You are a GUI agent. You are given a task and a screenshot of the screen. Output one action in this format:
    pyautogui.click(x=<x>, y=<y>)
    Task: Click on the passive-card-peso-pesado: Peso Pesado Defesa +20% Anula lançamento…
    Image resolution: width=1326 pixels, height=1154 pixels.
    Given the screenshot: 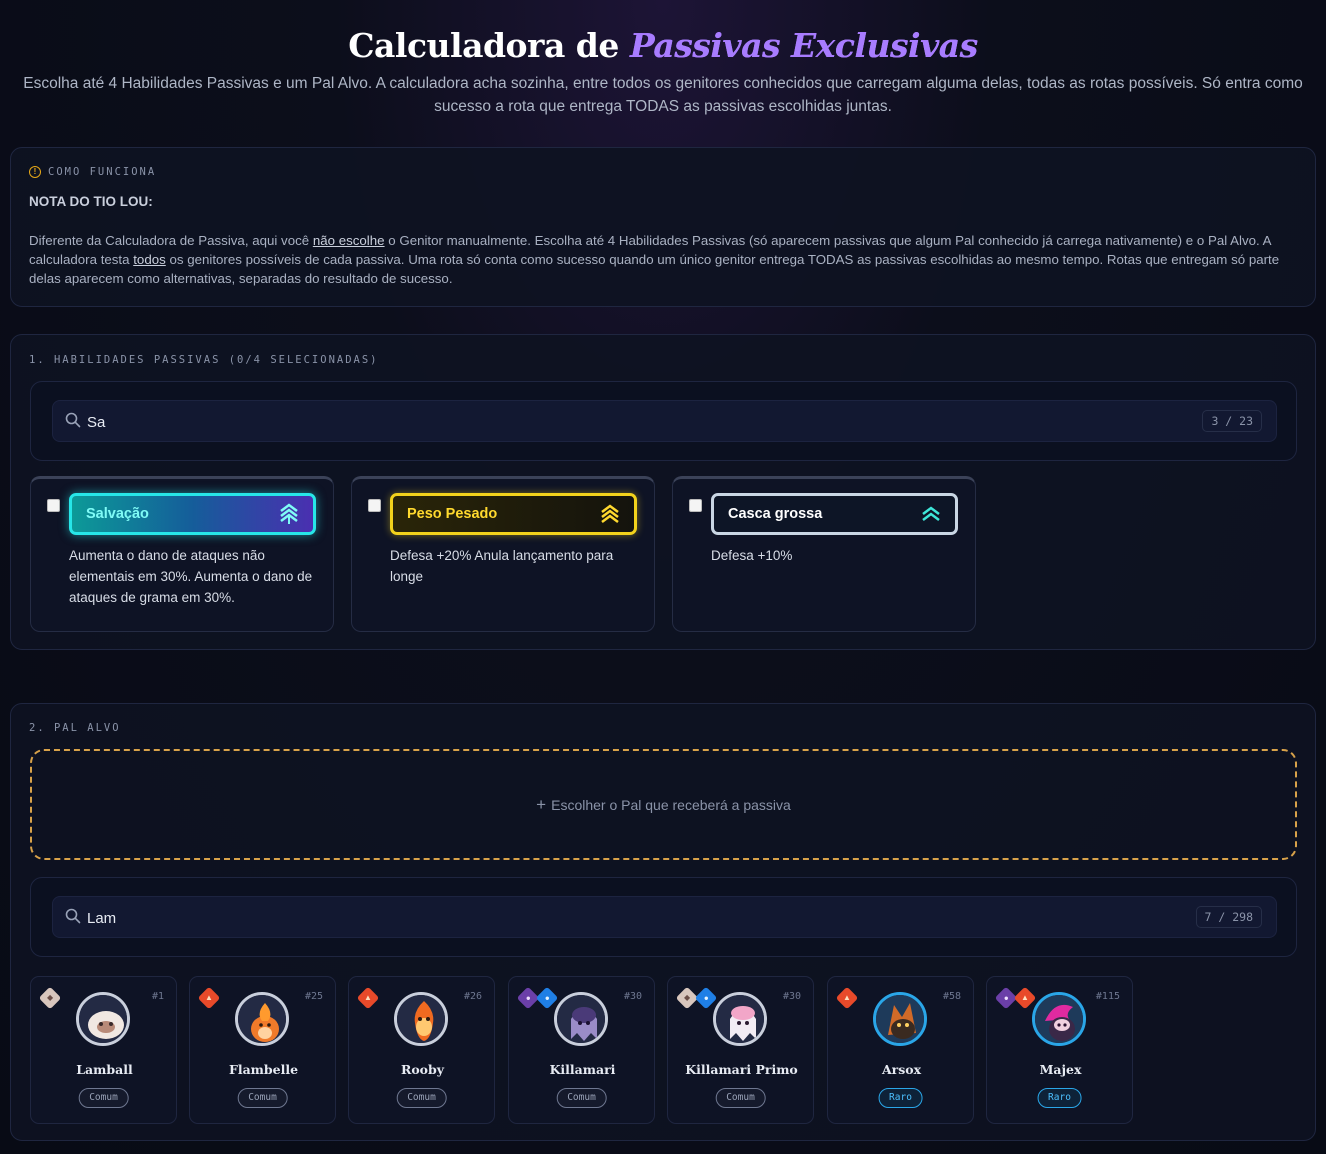 What is the action you would take?
    pyautogui.click(x=503, y=554)
    